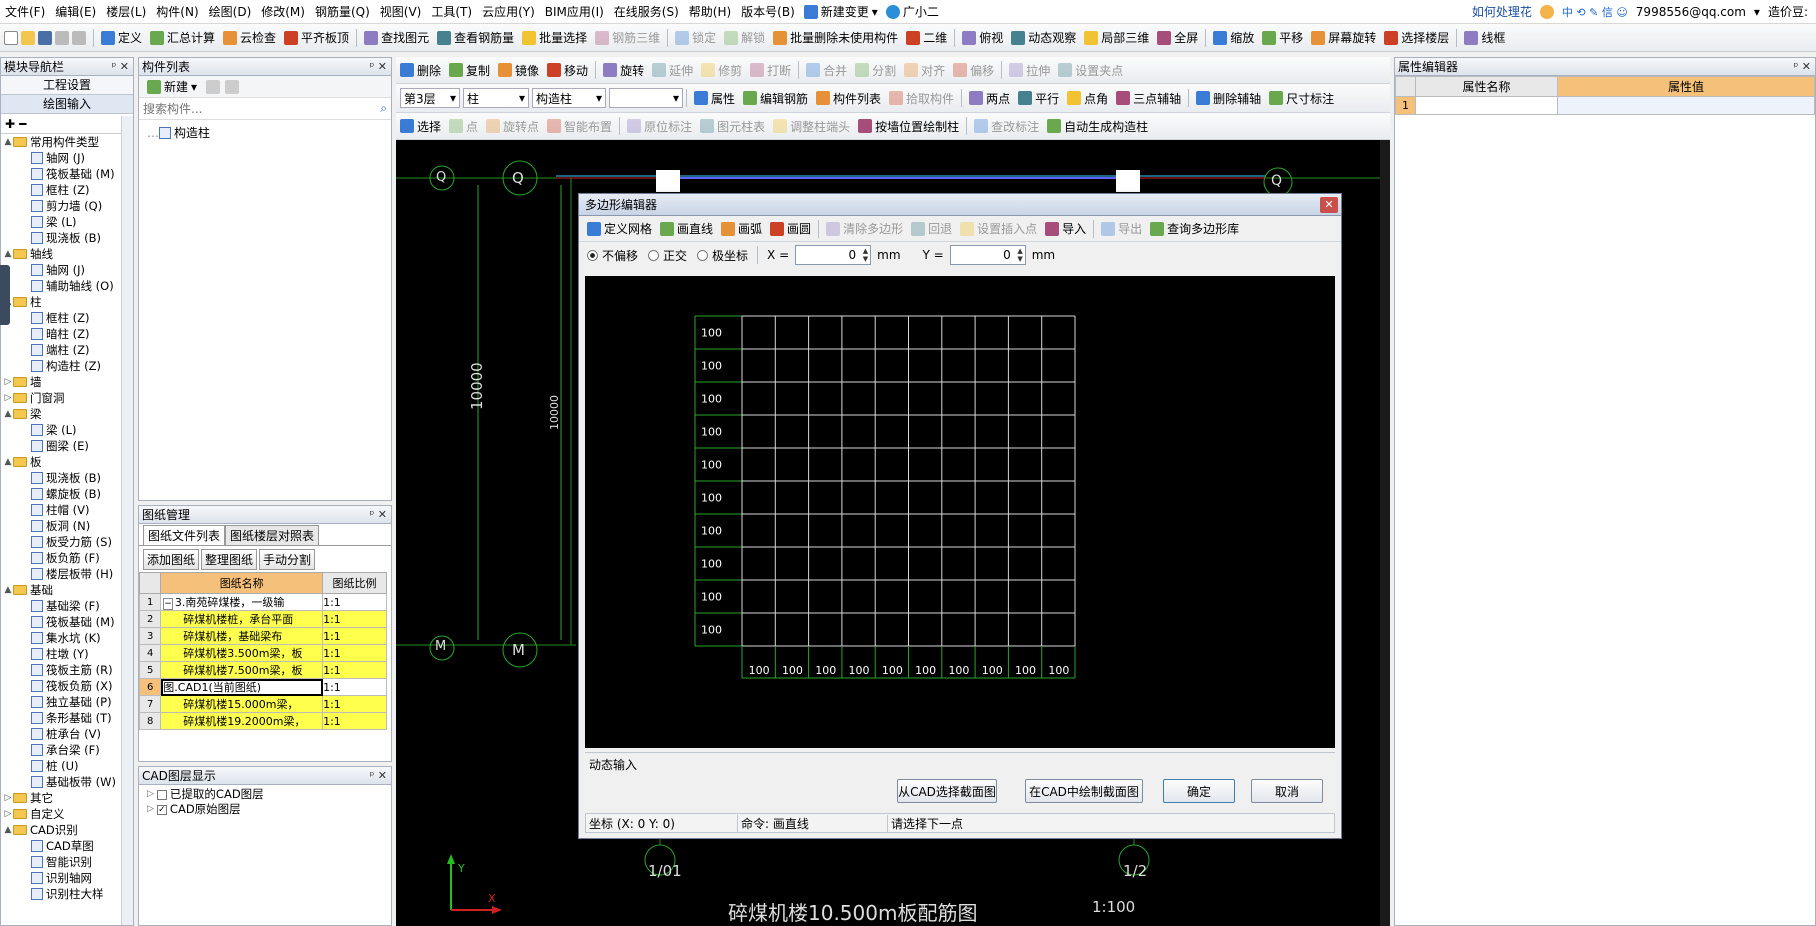  Describe the element at coordinates (68, 574) in the screenshot. I see `tree-item: 楼层板带 (H)` at that location.